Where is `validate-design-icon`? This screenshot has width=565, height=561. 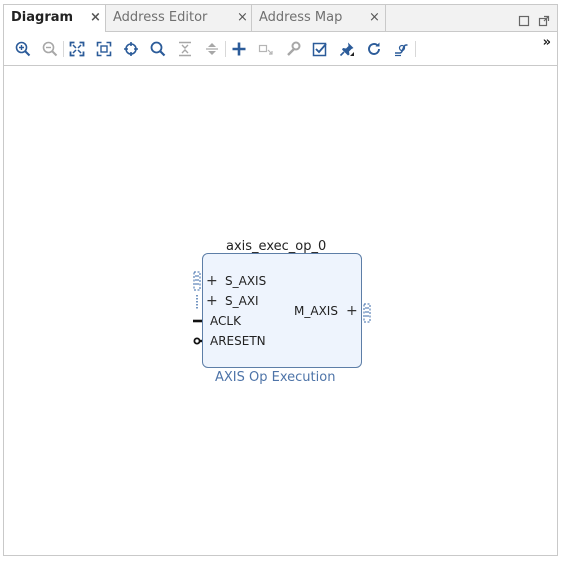 validate-design-icon is located at coordinates (320, 49).